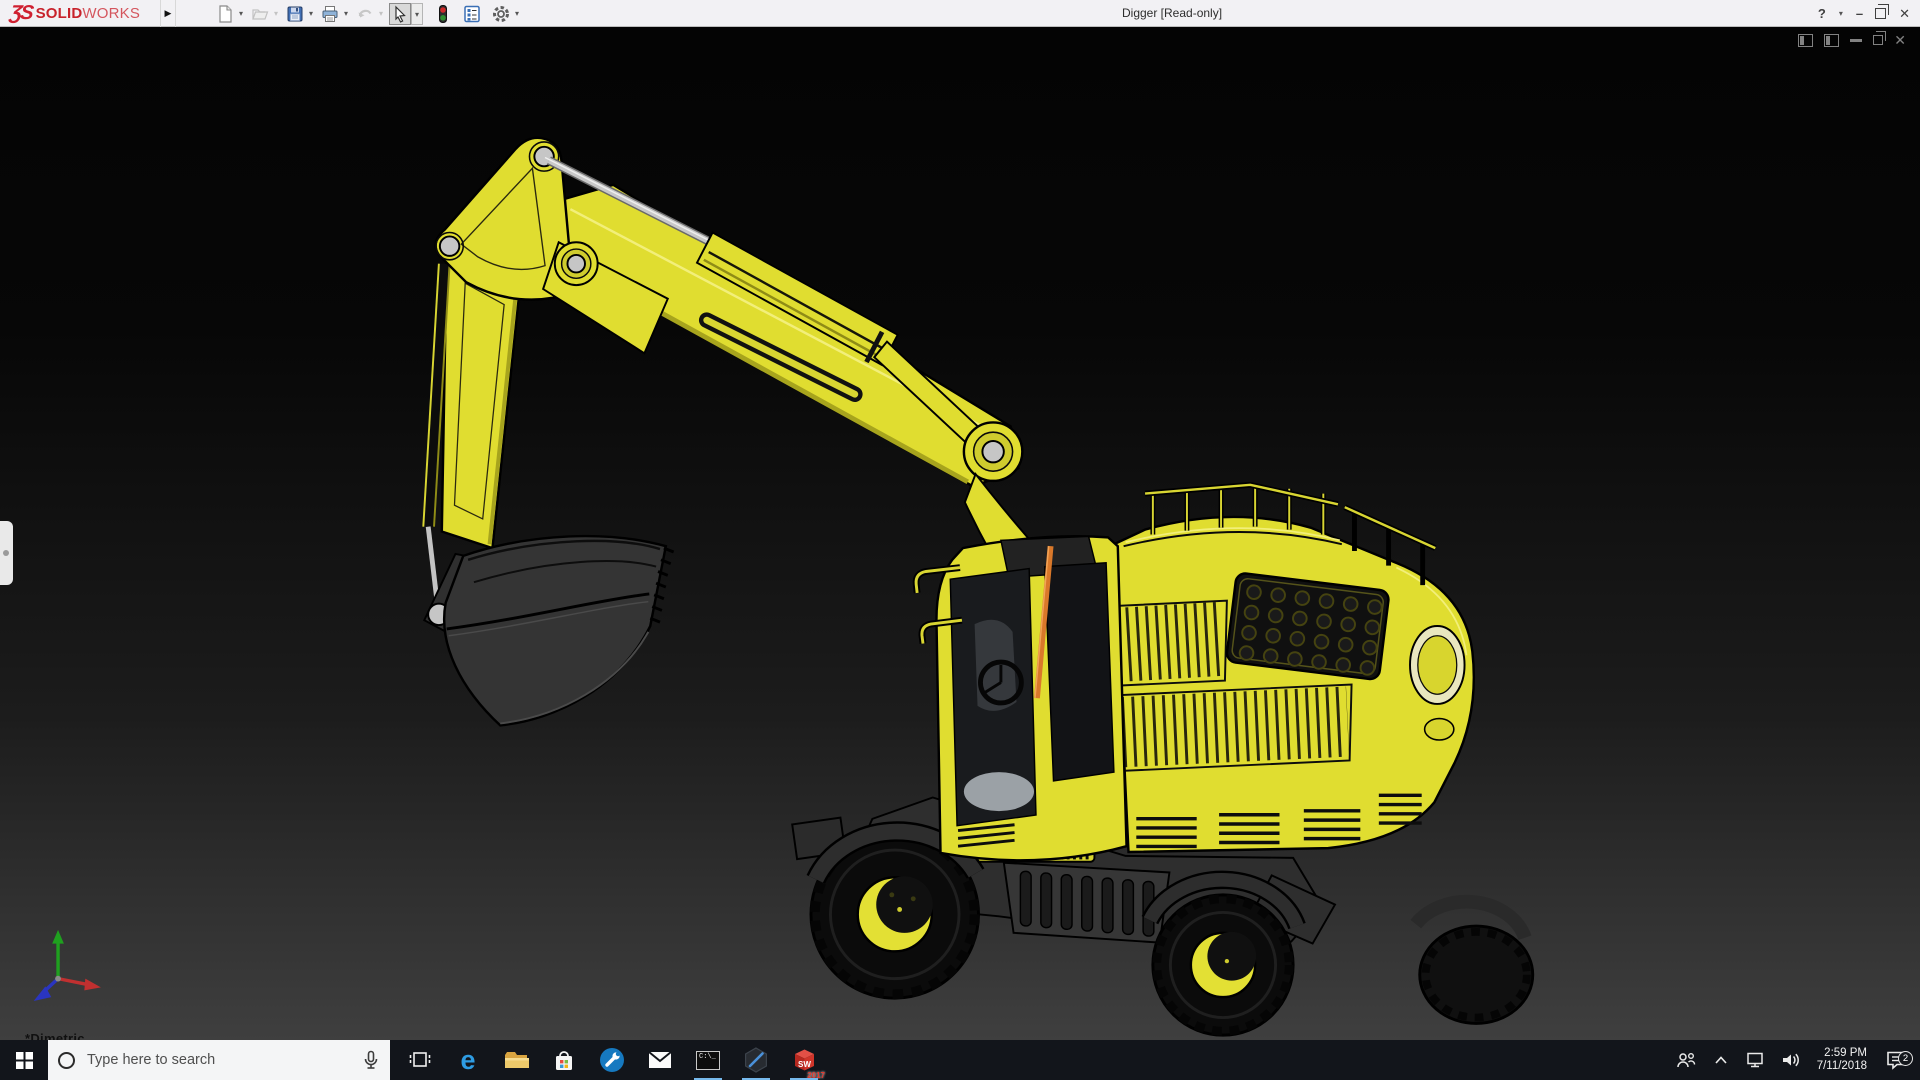 The width and height of the screenshot is (1920, 1080). I want to click on bucket, so click(549, 630).